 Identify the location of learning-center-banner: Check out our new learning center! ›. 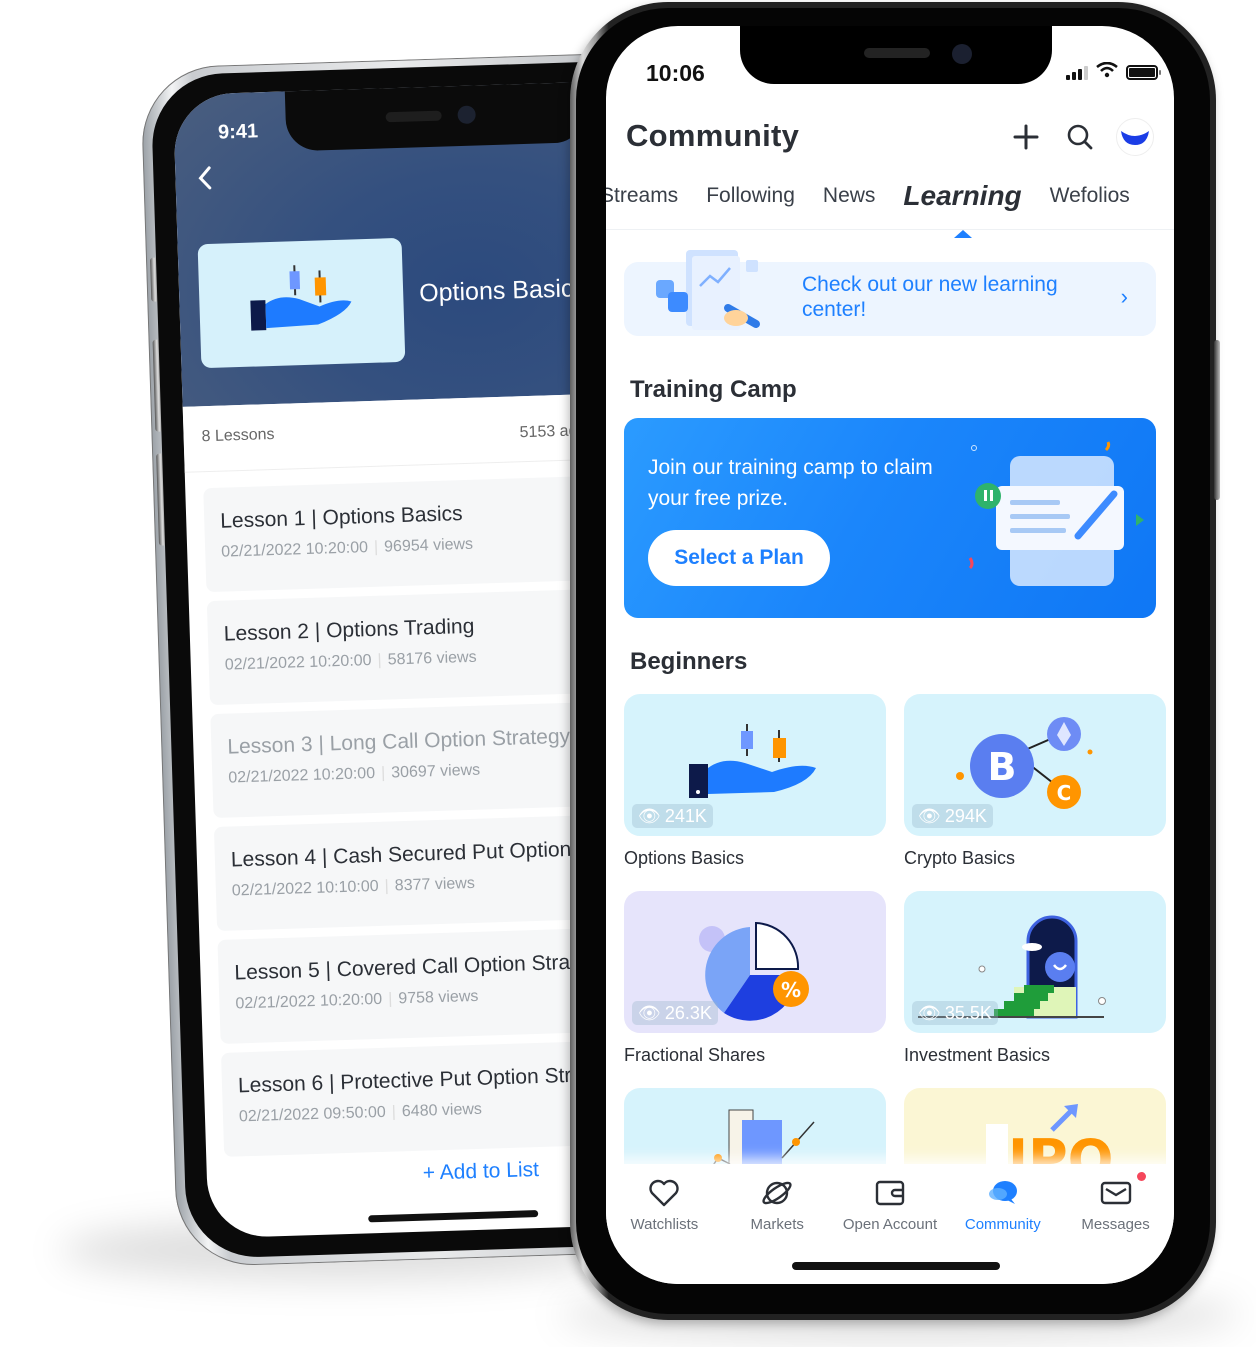
(890, 293).